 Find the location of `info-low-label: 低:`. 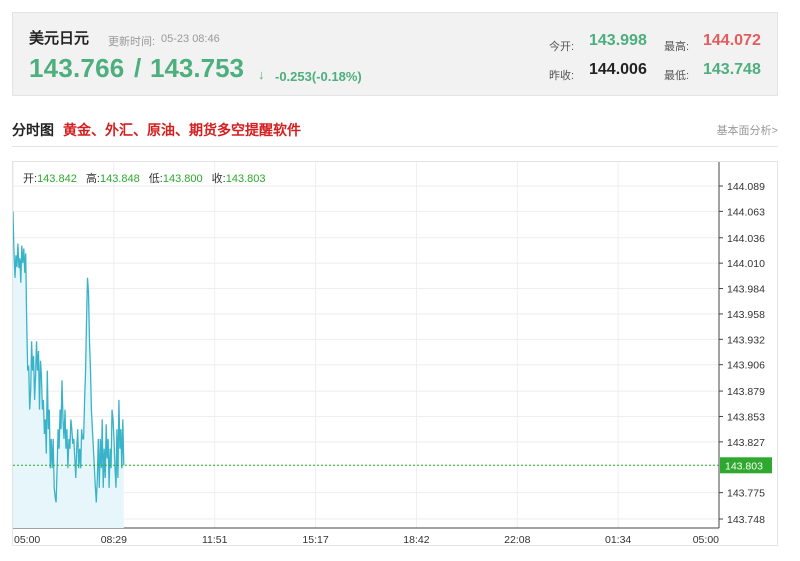

info-low-label: 低: is located at coordinates (155, 179).